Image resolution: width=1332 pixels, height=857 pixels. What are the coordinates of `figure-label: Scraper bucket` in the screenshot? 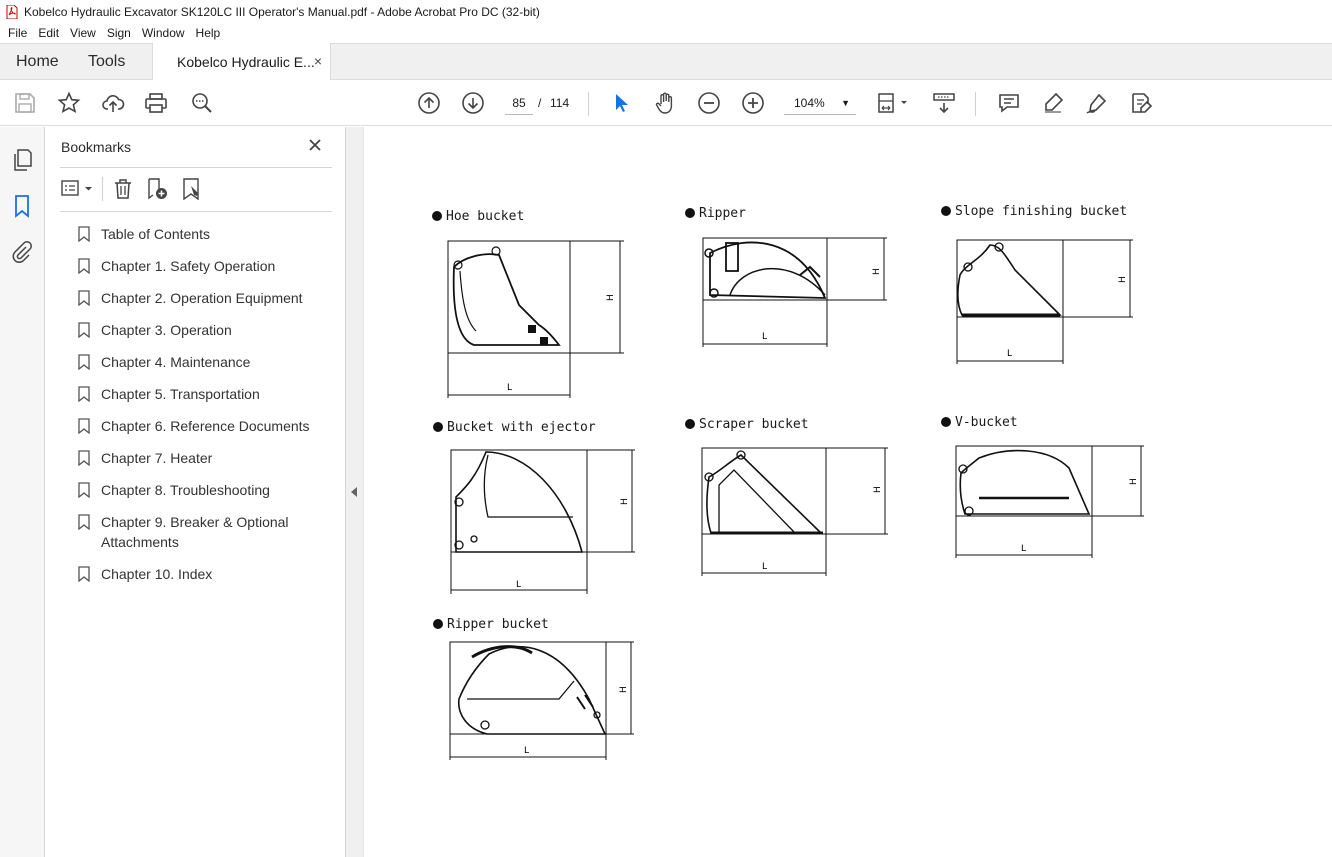 It's located at (747, 424).